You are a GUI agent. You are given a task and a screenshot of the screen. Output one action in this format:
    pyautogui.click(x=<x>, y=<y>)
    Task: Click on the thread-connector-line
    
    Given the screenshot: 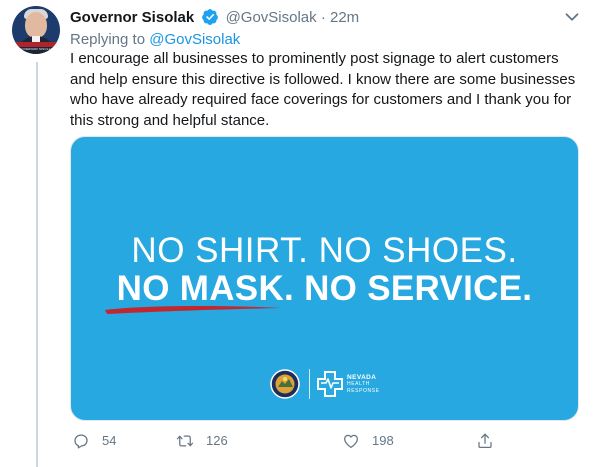 What is the action you would take?
    pyautogui.click(x=37, y=264)
    